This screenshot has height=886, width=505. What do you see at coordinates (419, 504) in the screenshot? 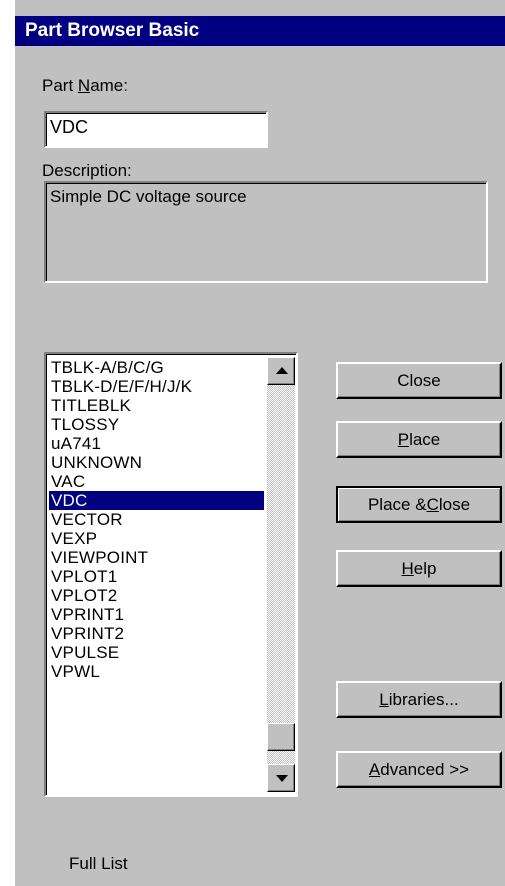
I see `place-and-close-button: Place & Close` at bounding box center [419, 504].